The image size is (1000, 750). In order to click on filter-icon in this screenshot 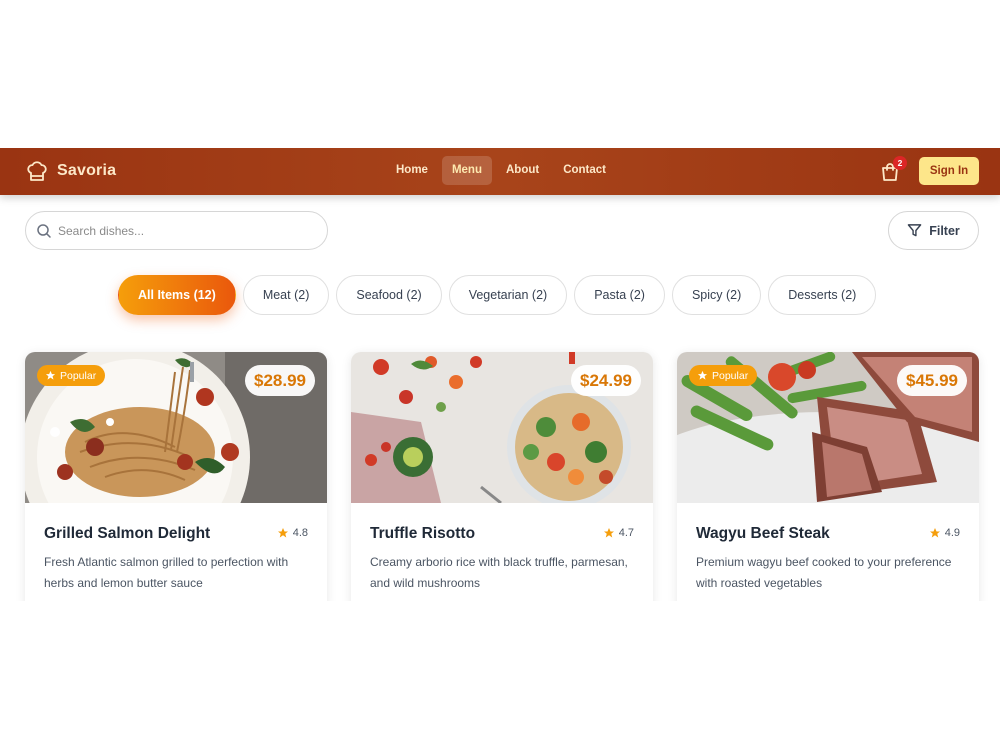, I will do `click(914, 230)`.